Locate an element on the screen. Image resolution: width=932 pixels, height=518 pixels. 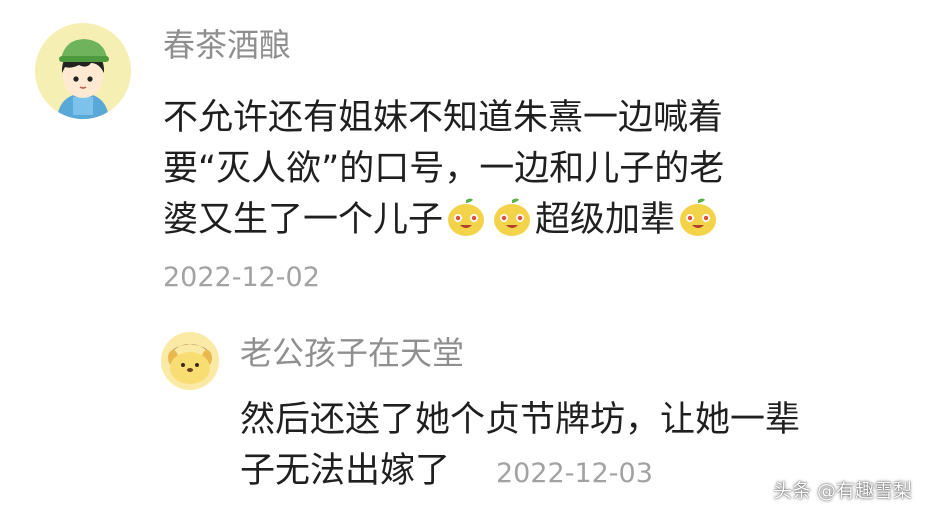
replier-avatar is located at coordinates (190, 361).